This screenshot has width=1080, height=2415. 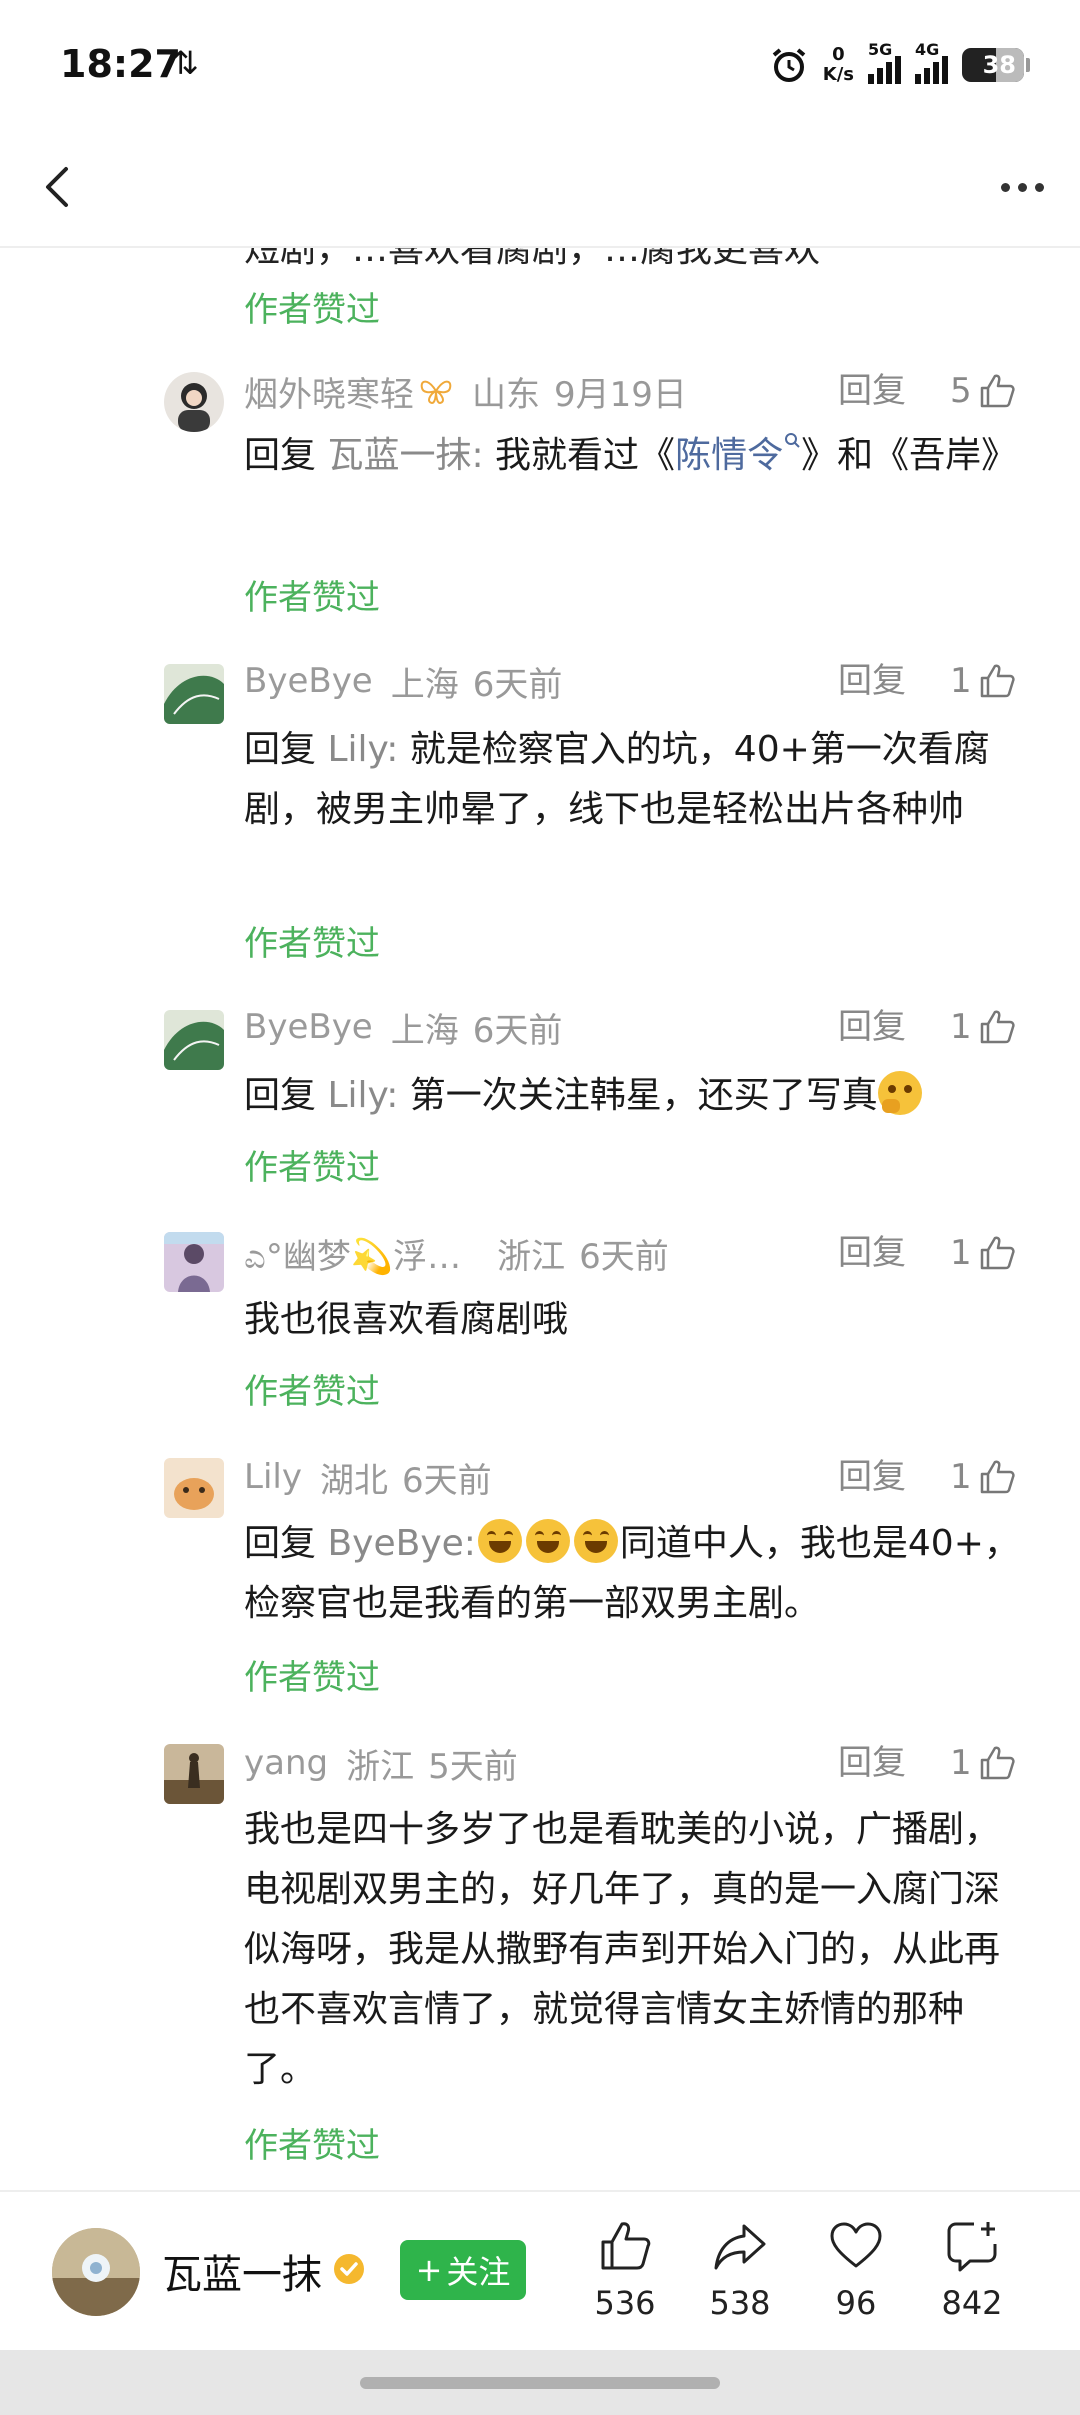 What do you see at coordinates (983, 391) in the screenshot?
I see `like-button: 5` at bounding box center [983, 391].